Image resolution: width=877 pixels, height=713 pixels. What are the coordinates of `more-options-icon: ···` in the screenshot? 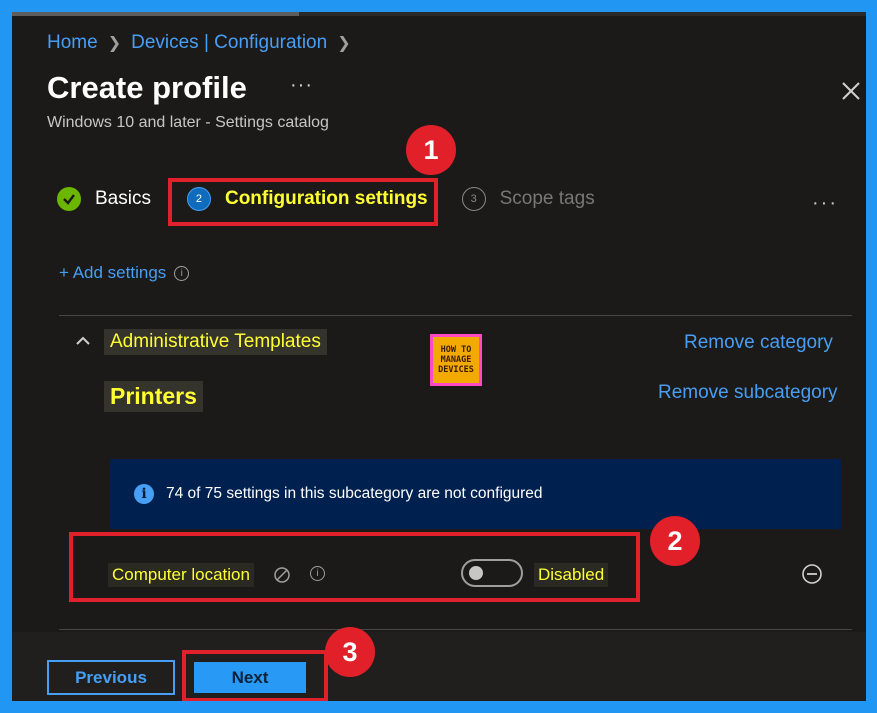 It's located at (301, 85).